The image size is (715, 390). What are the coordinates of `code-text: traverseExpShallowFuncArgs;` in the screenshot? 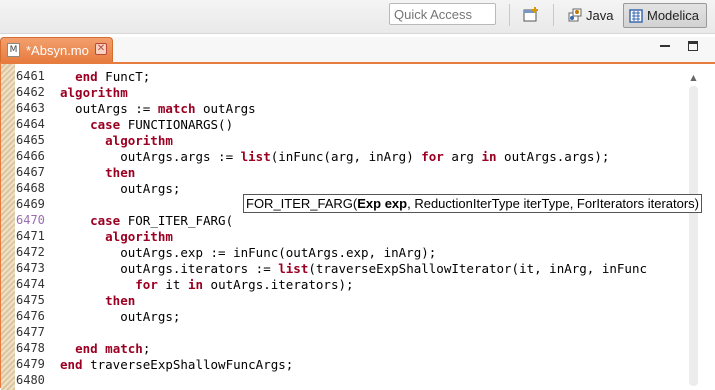 It's located at (188, 364).